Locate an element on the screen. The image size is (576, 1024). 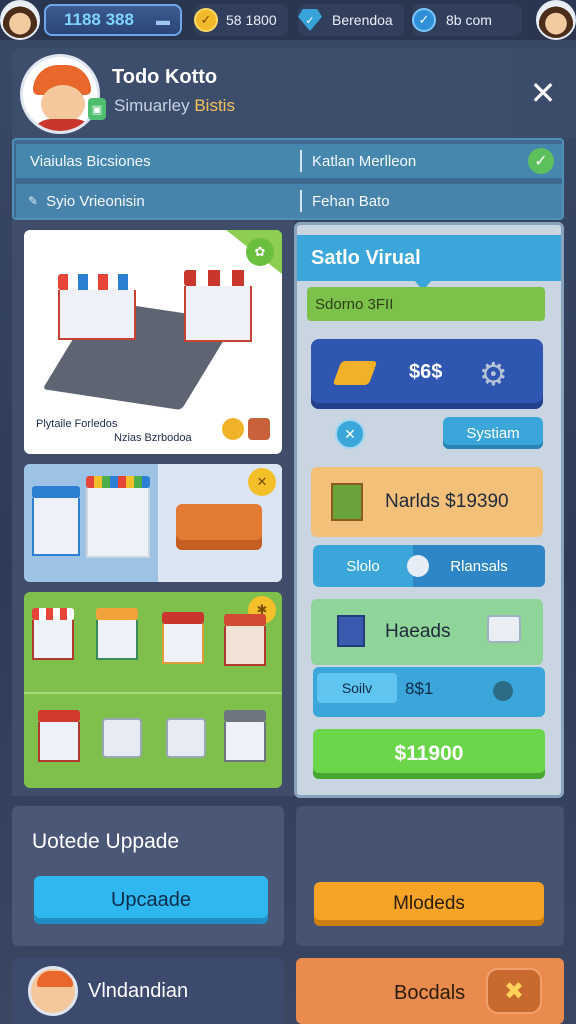
tools-icon: ✕ is located at coordinates (262, 482).